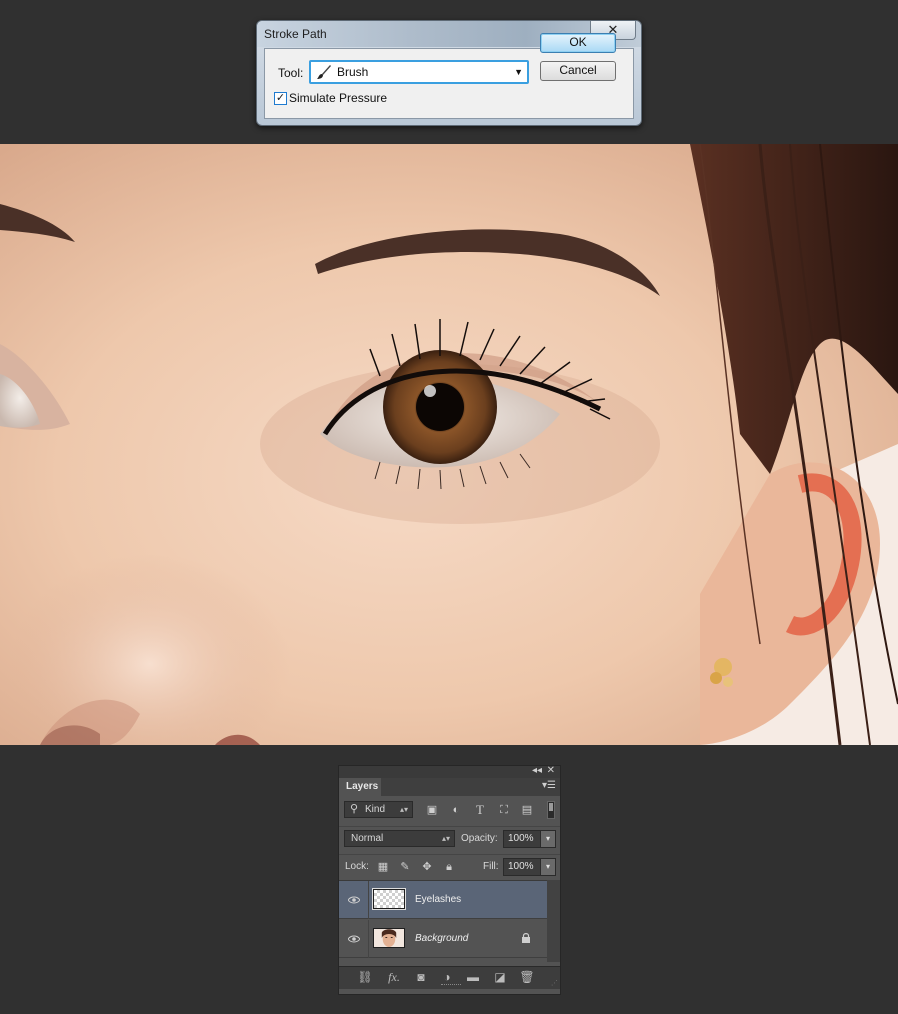 This screenshot has width=898, height=1014. What do you see at coordinates (360, 787) in the screenshot?
I see `tab-layers: Layers` at bounding box center [360, 787].